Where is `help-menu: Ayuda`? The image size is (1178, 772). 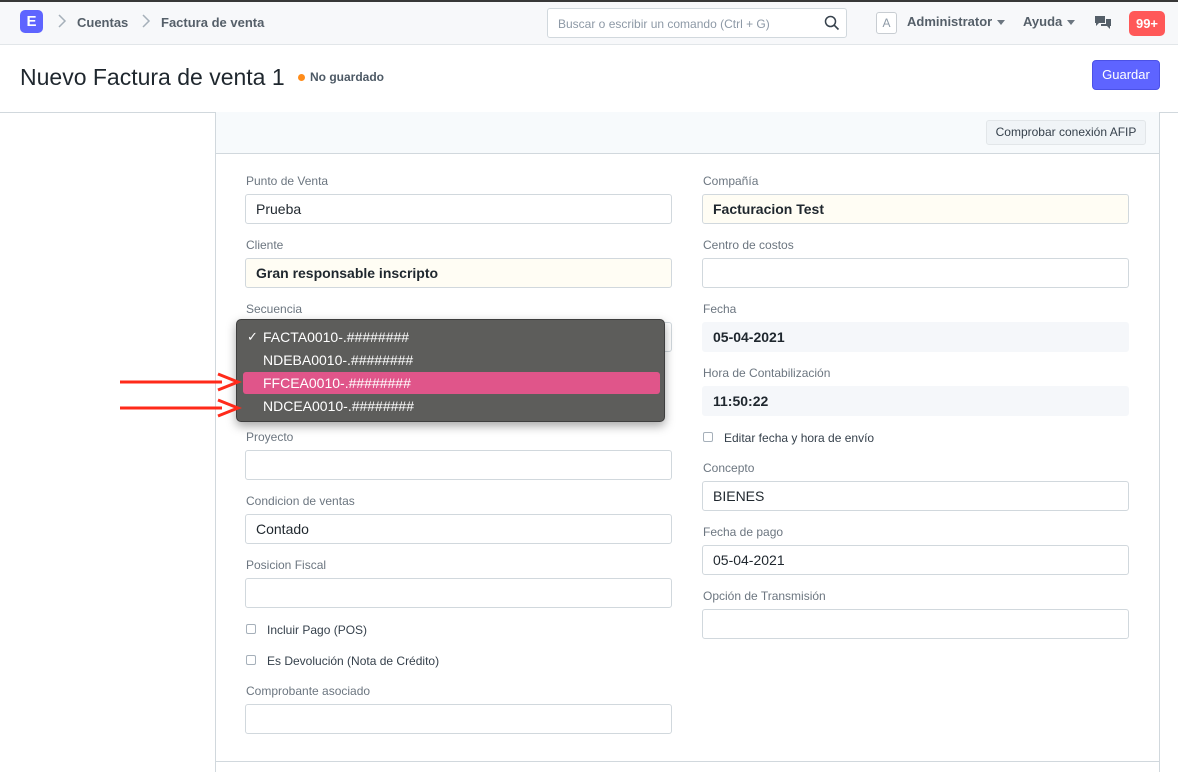 help-menu: Ayuda is located at coordinates (1049, 21).